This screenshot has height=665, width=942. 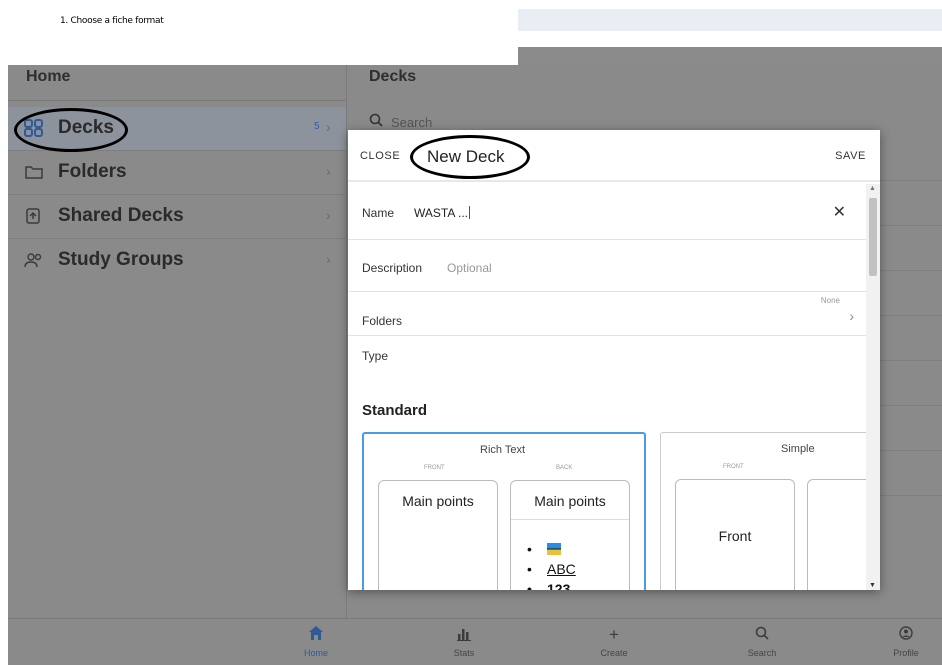 What do you see at coordinates (438, 501) in the screenshot?
I see `front-preview-text: Main points` at bounding box center [438, 501].